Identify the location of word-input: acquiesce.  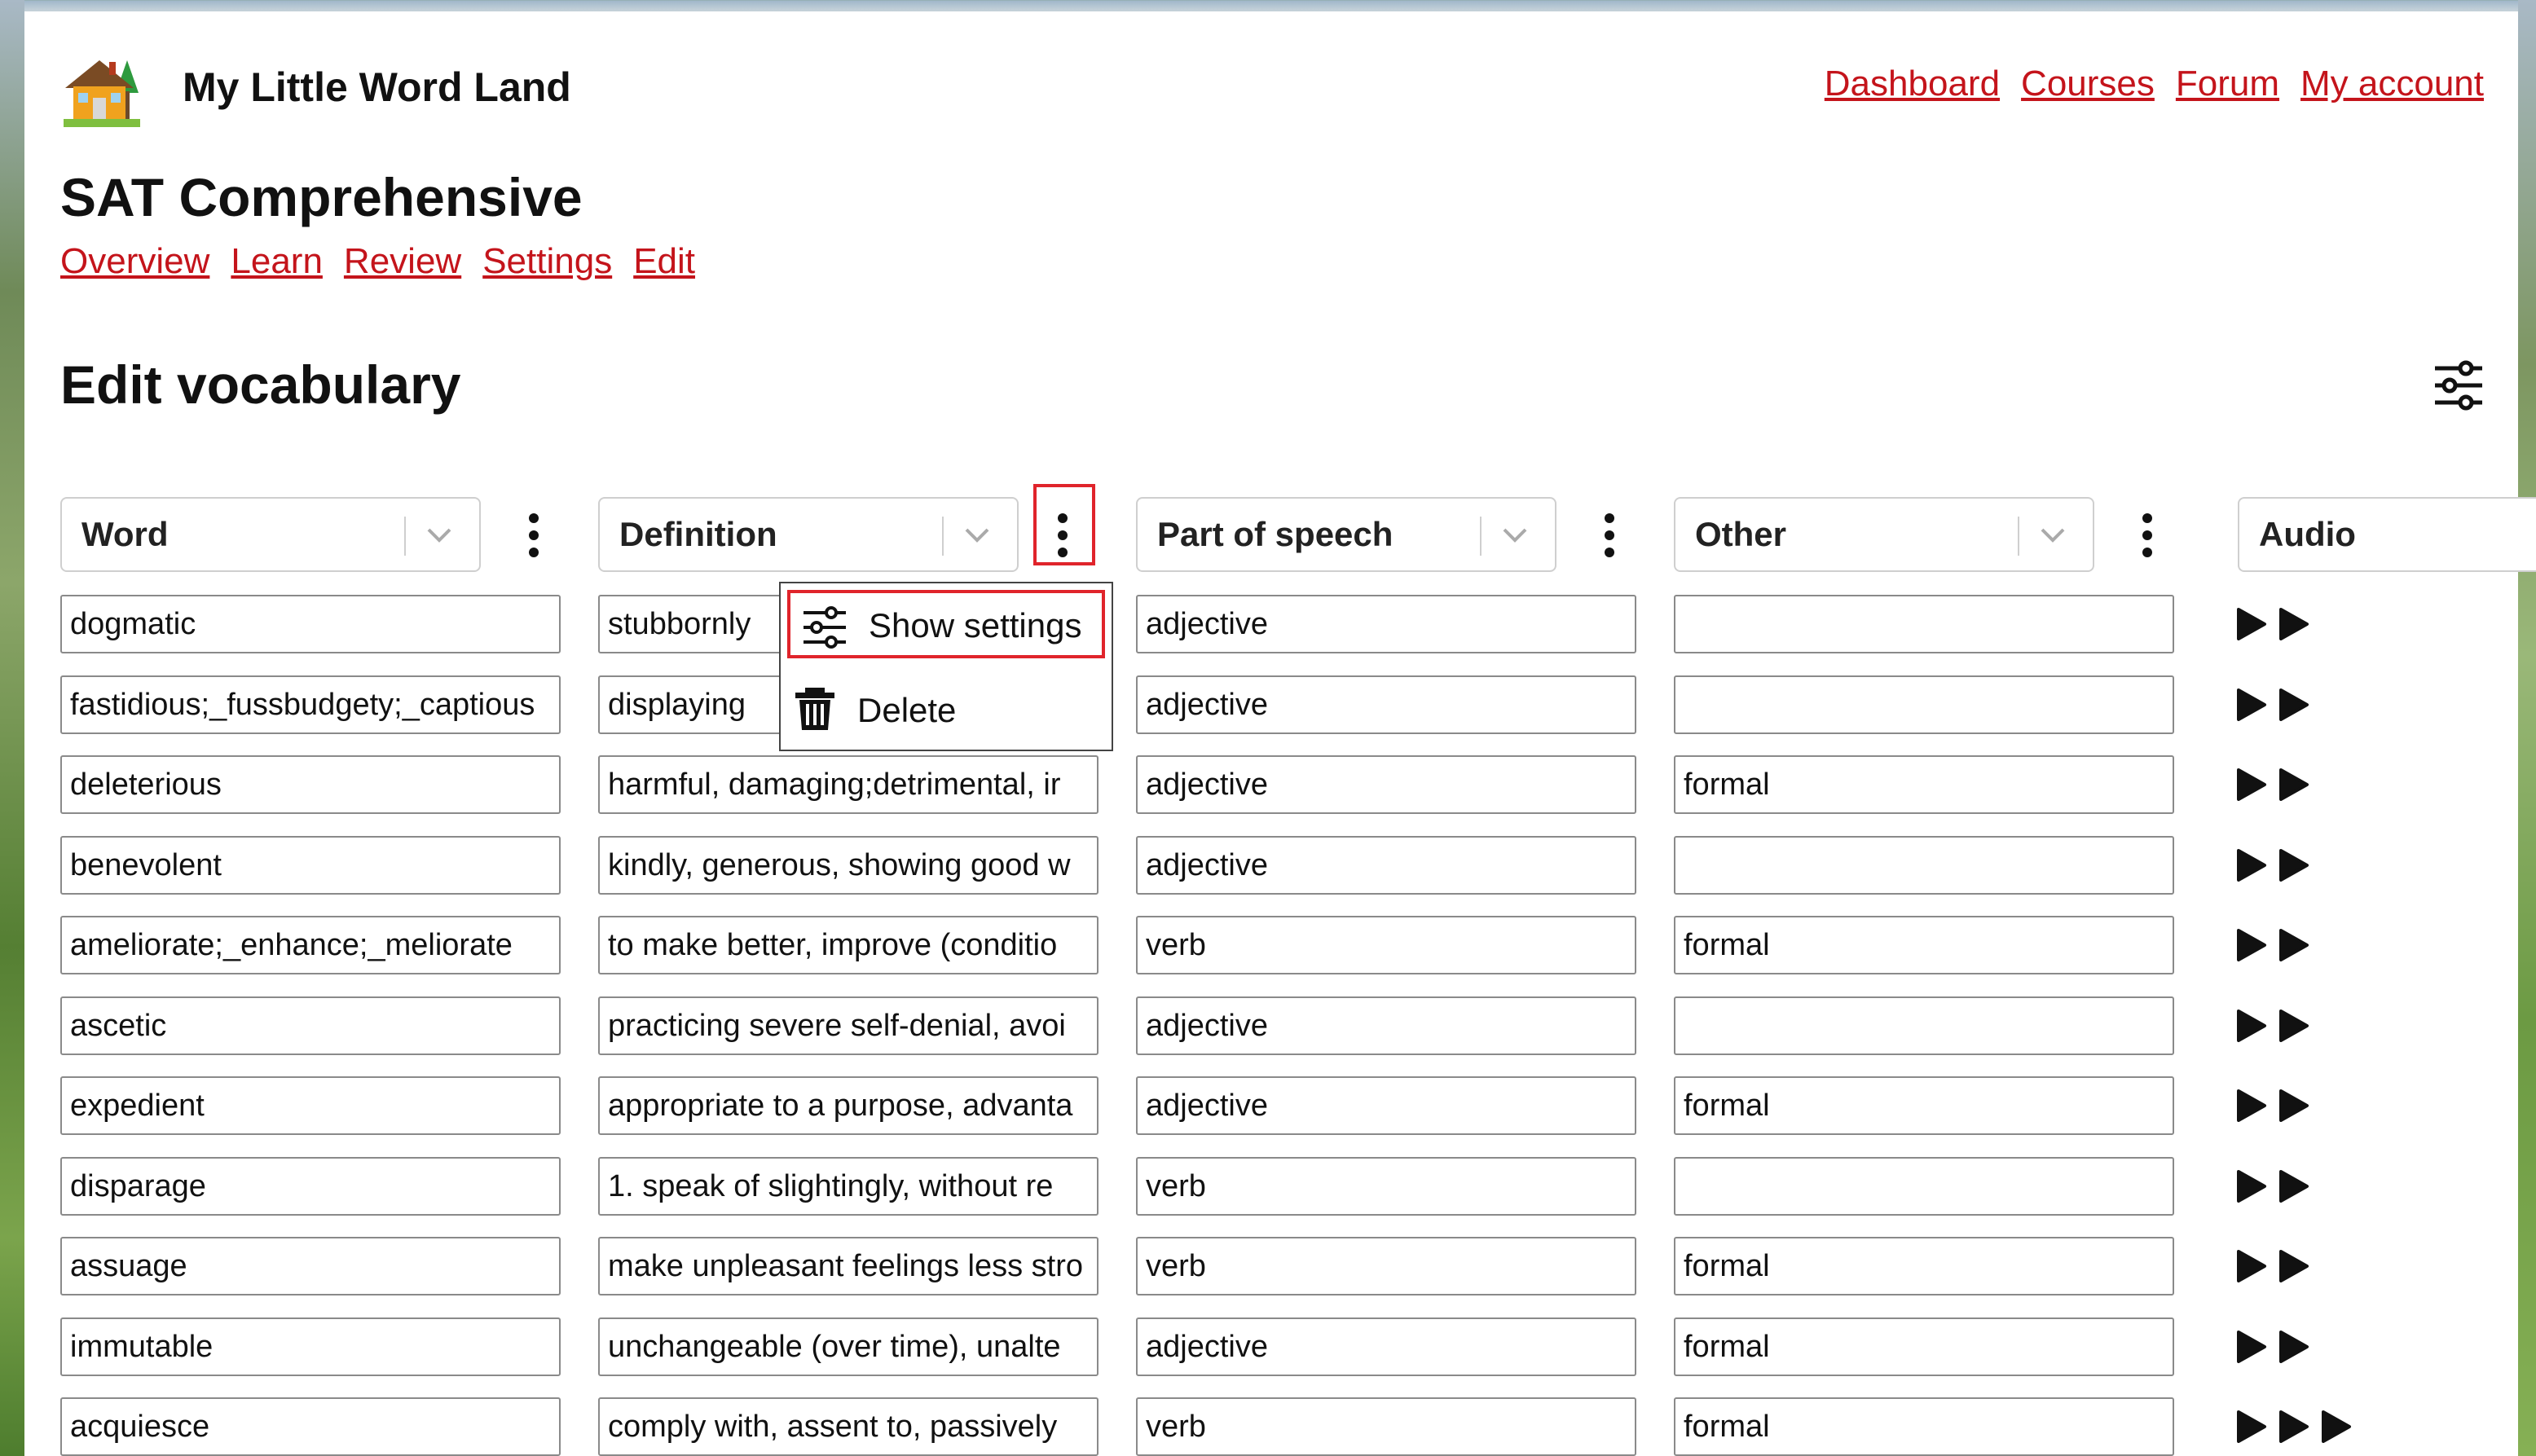
(310, 1426).